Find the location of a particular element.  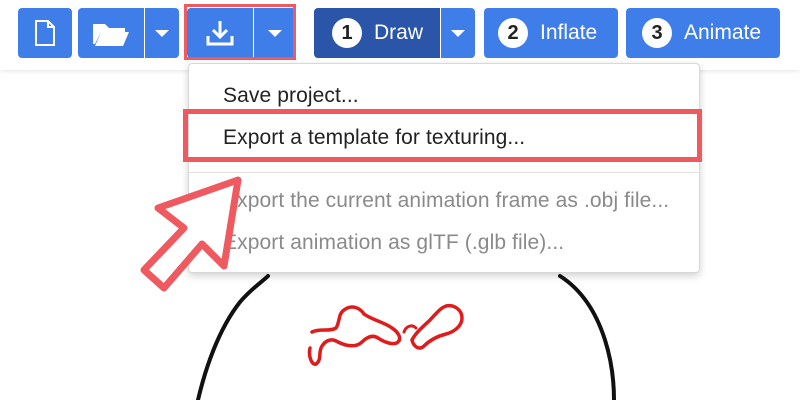

step-label: Draw is located at coordinates (399, 32).